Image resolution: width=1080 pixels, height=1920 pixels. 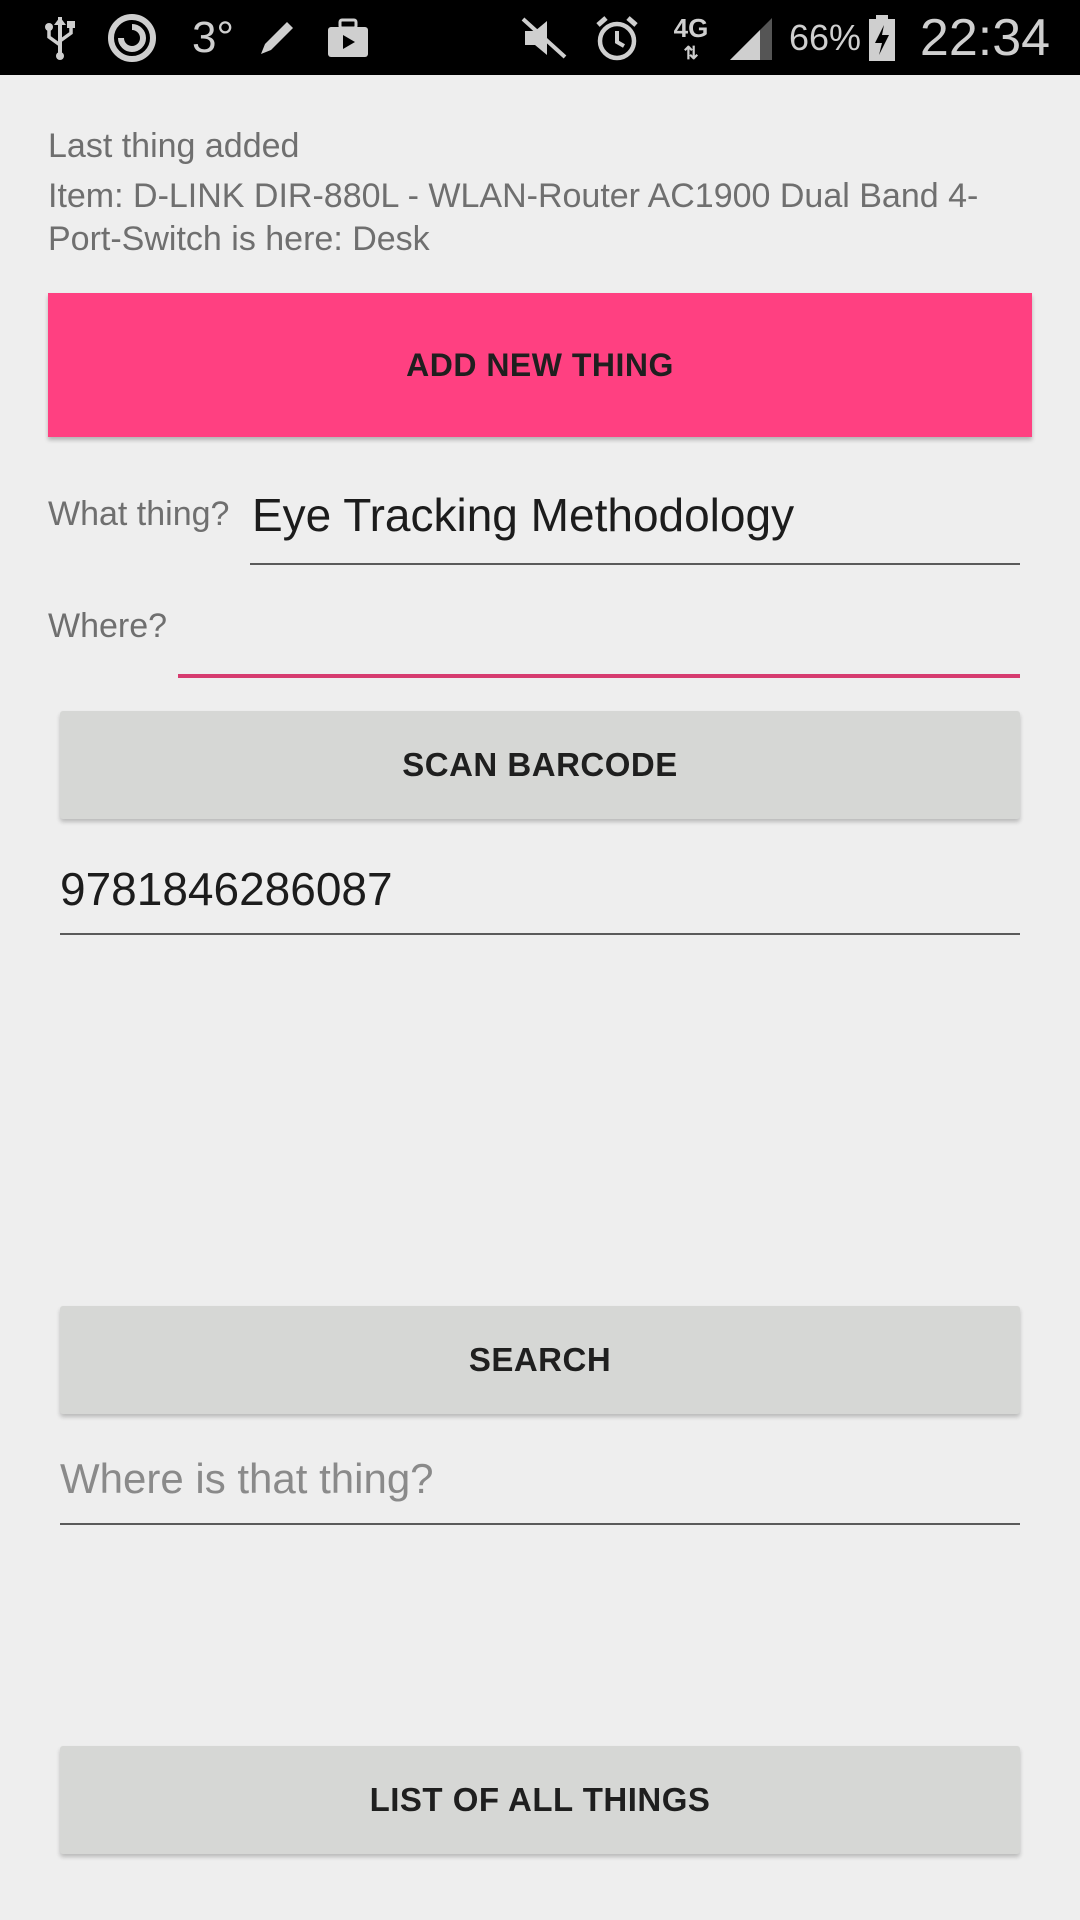 I want to click on last-added-heading: Last thing added, so click(x=174, y=146).